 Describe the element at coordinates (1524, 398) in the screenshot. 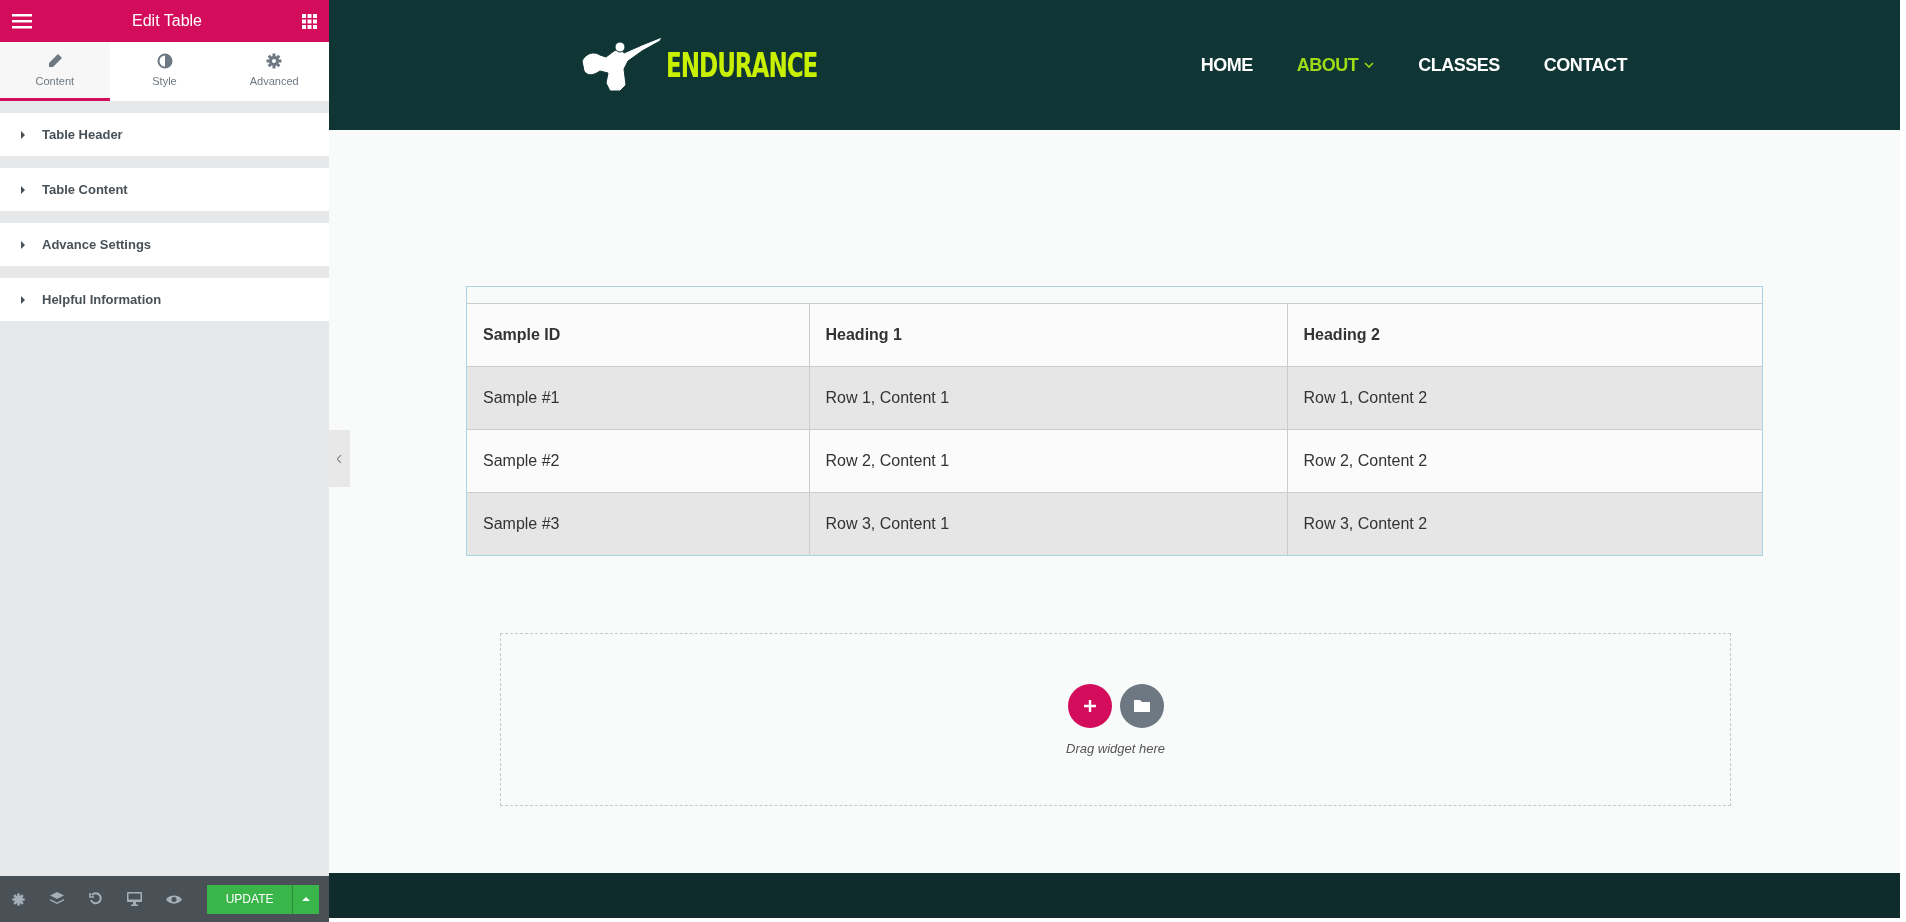

I see `table-cell: Row 1, Content 2` at that location.